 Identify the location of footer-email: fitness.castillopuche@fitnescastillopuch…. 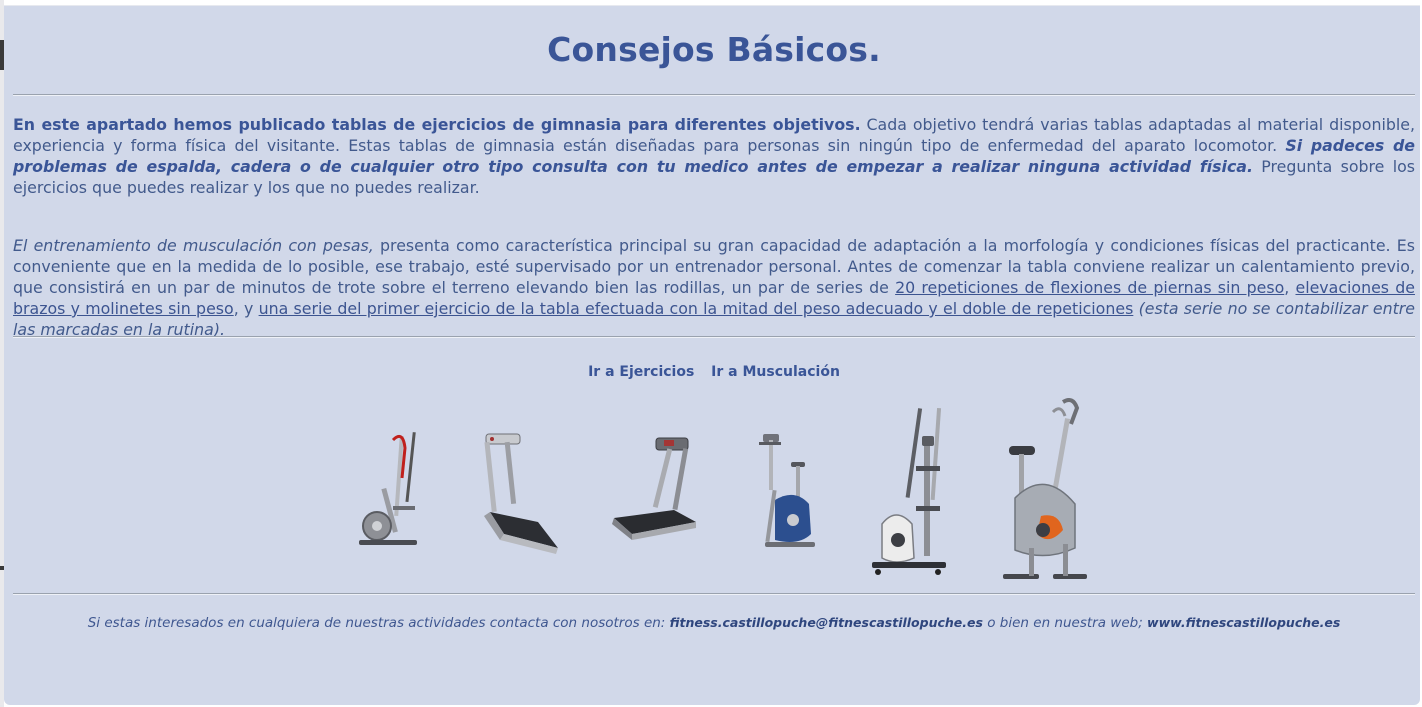
(826, 622).